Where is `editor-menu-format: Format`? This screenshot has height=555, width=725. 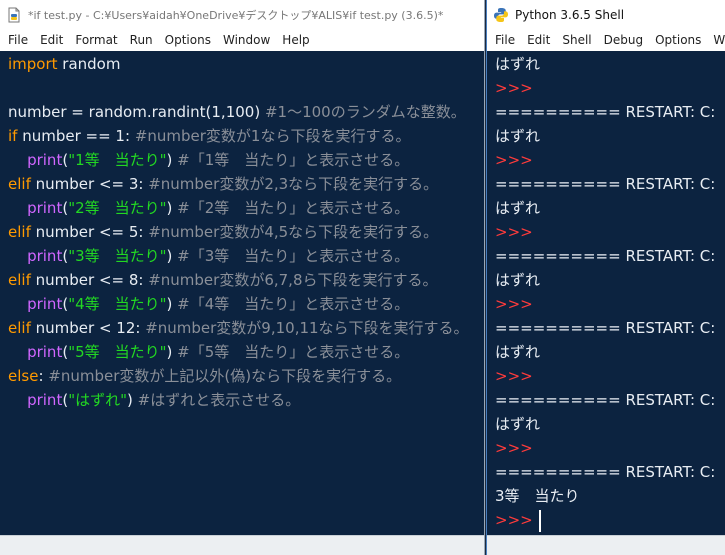 editor-menu-format: Format is located at coordinates (96, 40).